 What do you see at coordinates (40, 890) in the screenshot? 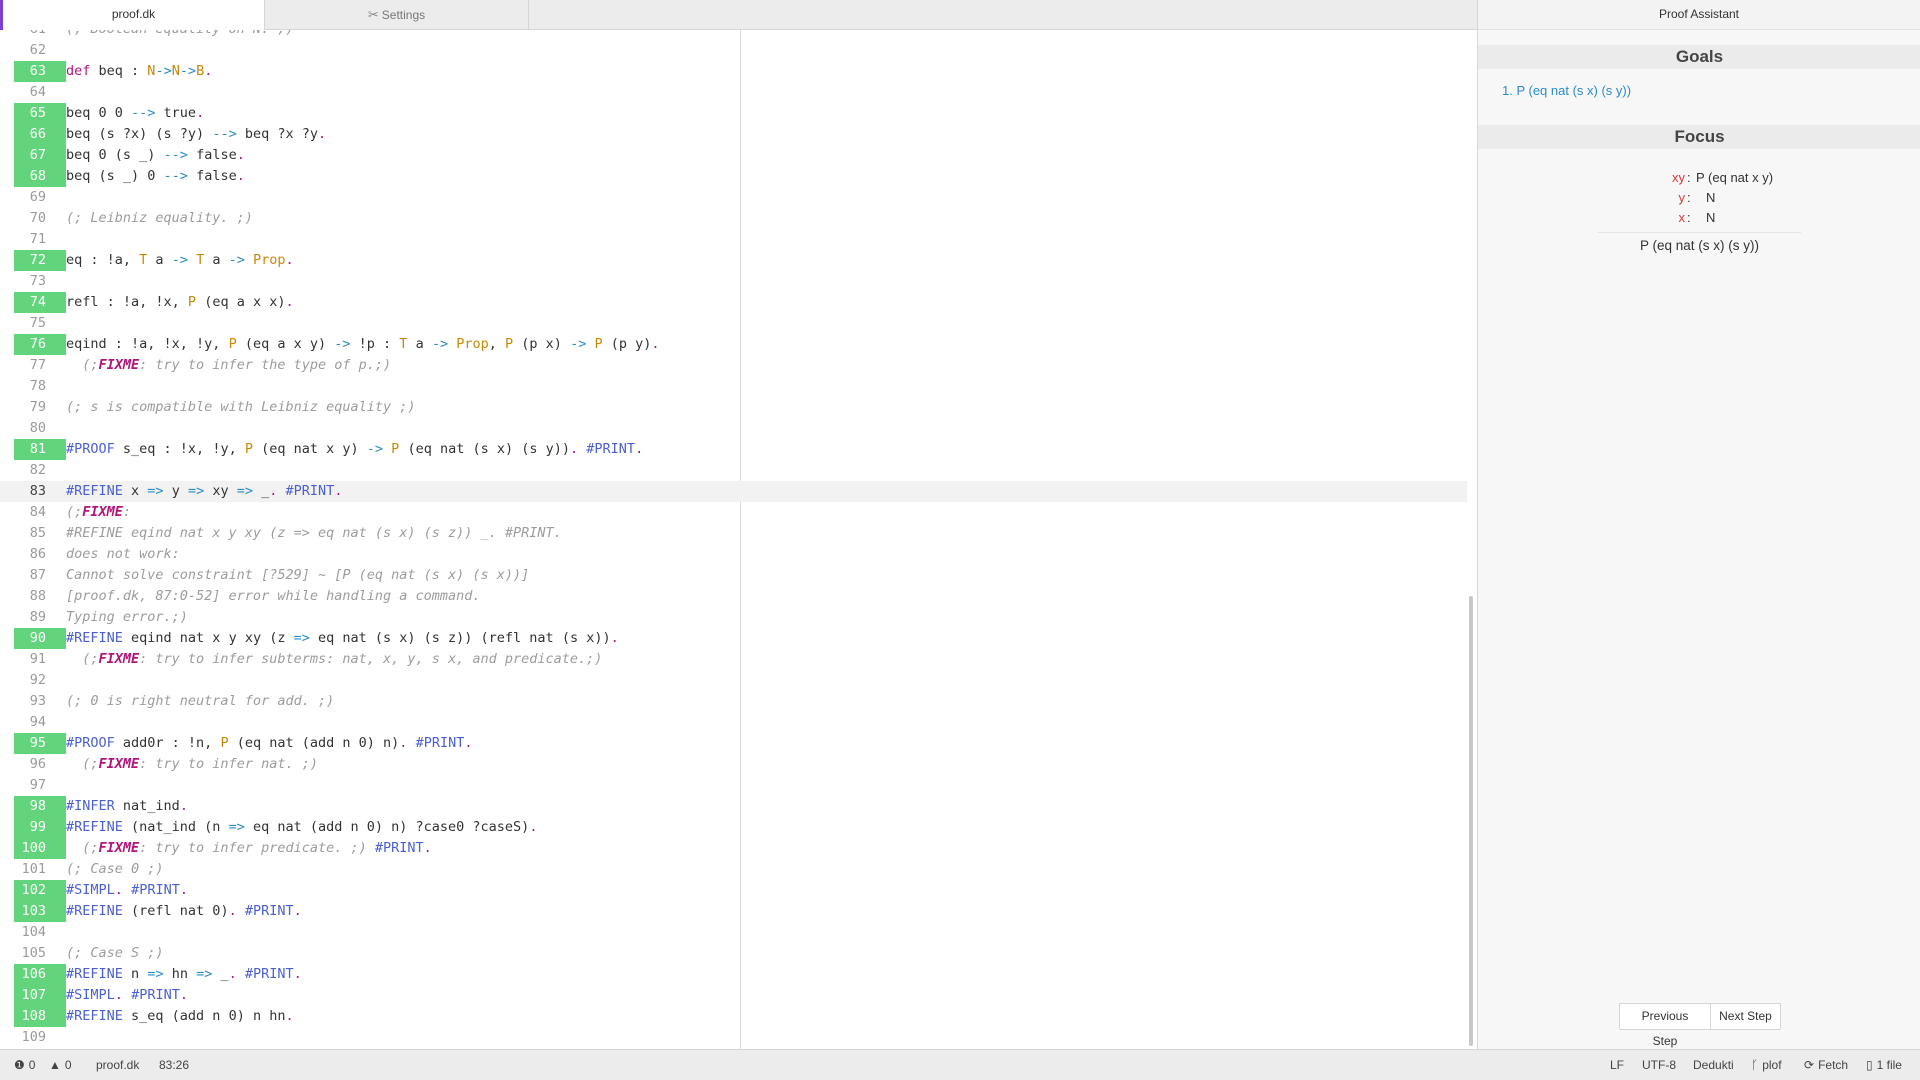
I see `line-number: 102` at bounding box center [40, 890].